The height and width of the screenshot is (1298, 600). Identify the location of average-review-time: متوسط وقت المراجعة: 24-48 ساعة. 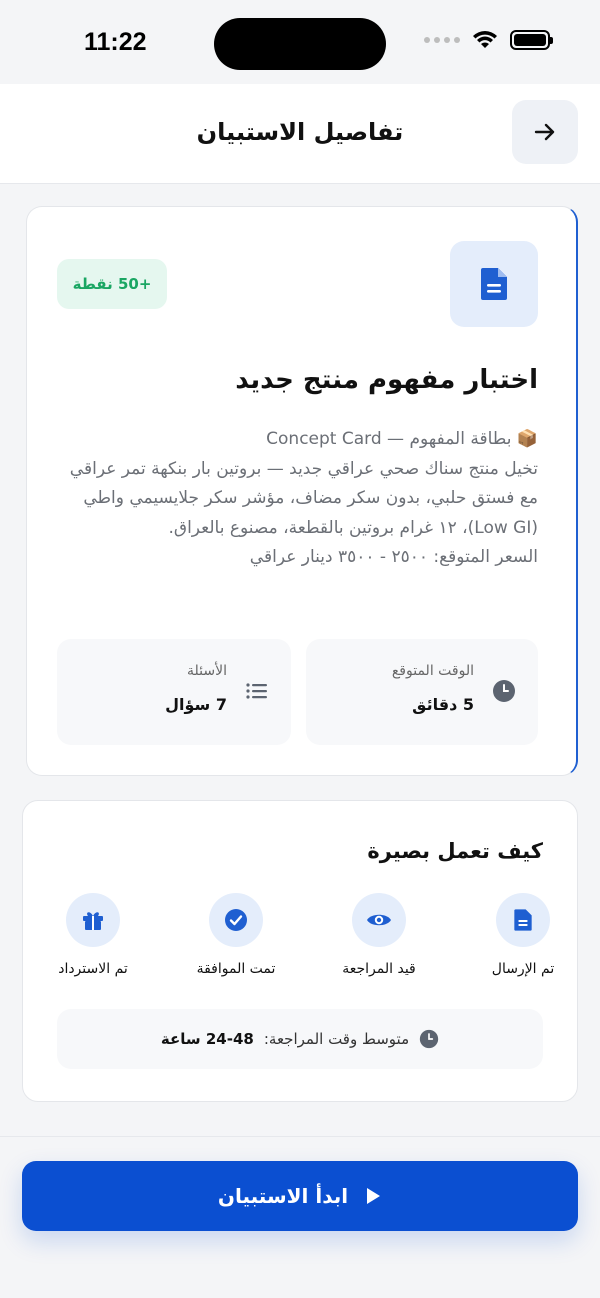
(300, 1039).